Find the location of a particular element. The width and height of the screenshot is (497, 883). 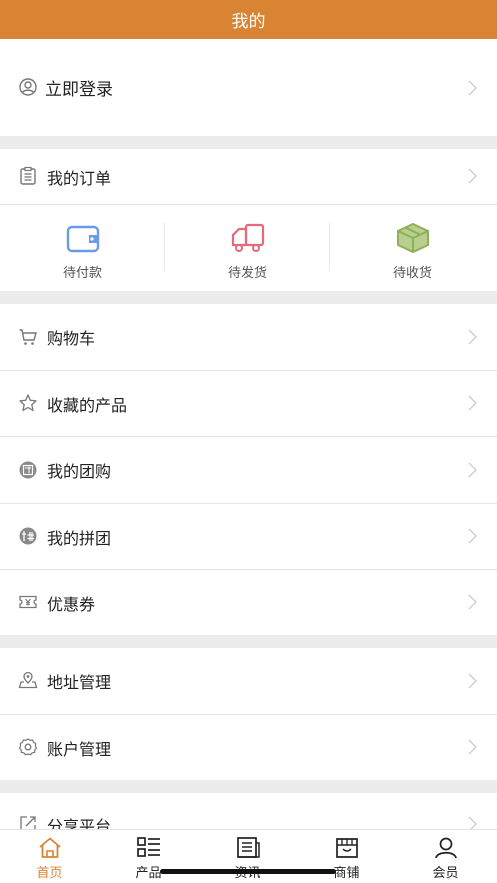

group-buy-icon is located at coordinates (28, 470).